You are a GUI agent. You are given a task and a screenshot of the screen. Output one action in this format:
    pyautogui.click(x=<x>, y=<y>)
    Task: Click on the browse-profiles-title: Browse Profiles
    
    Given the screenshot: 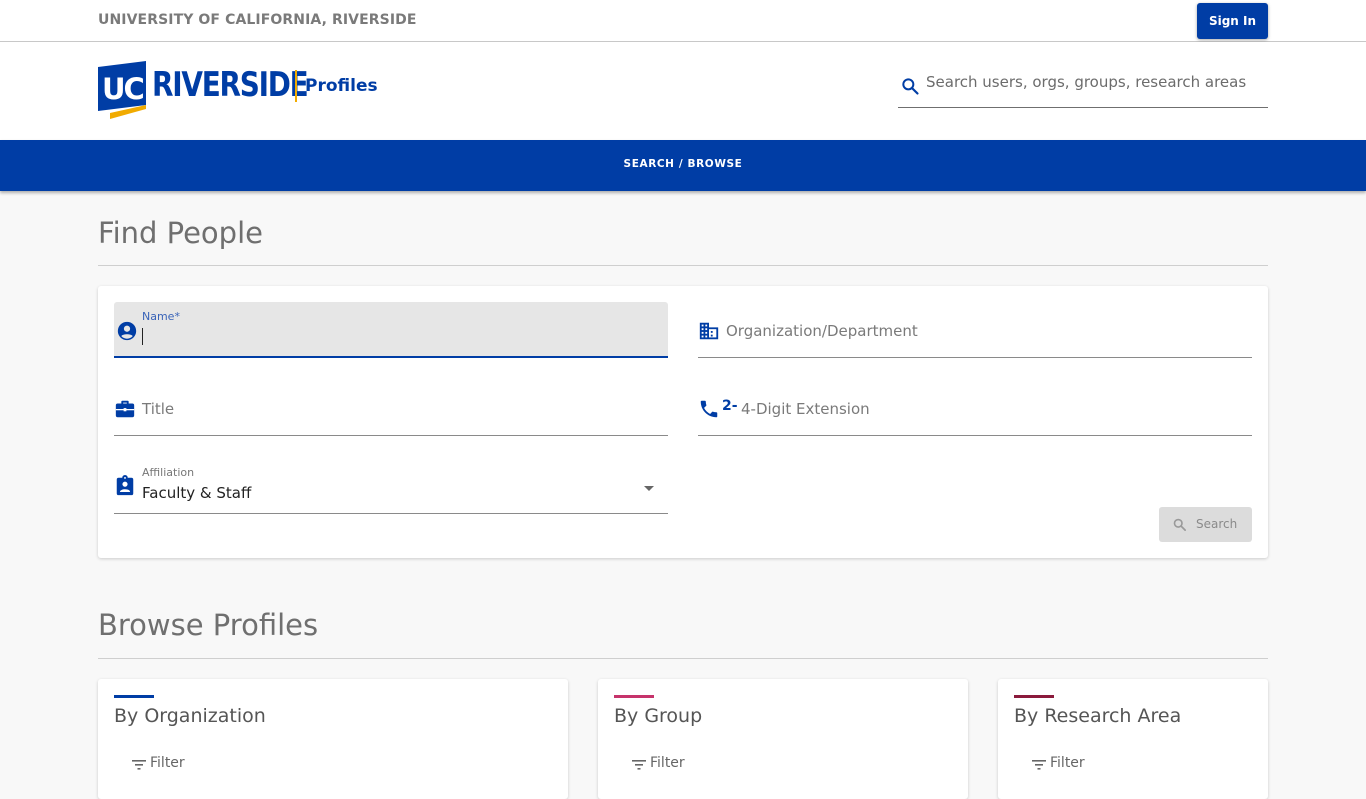 What is the action you would take?
    pyautogui.click(x=208, y=625)
    